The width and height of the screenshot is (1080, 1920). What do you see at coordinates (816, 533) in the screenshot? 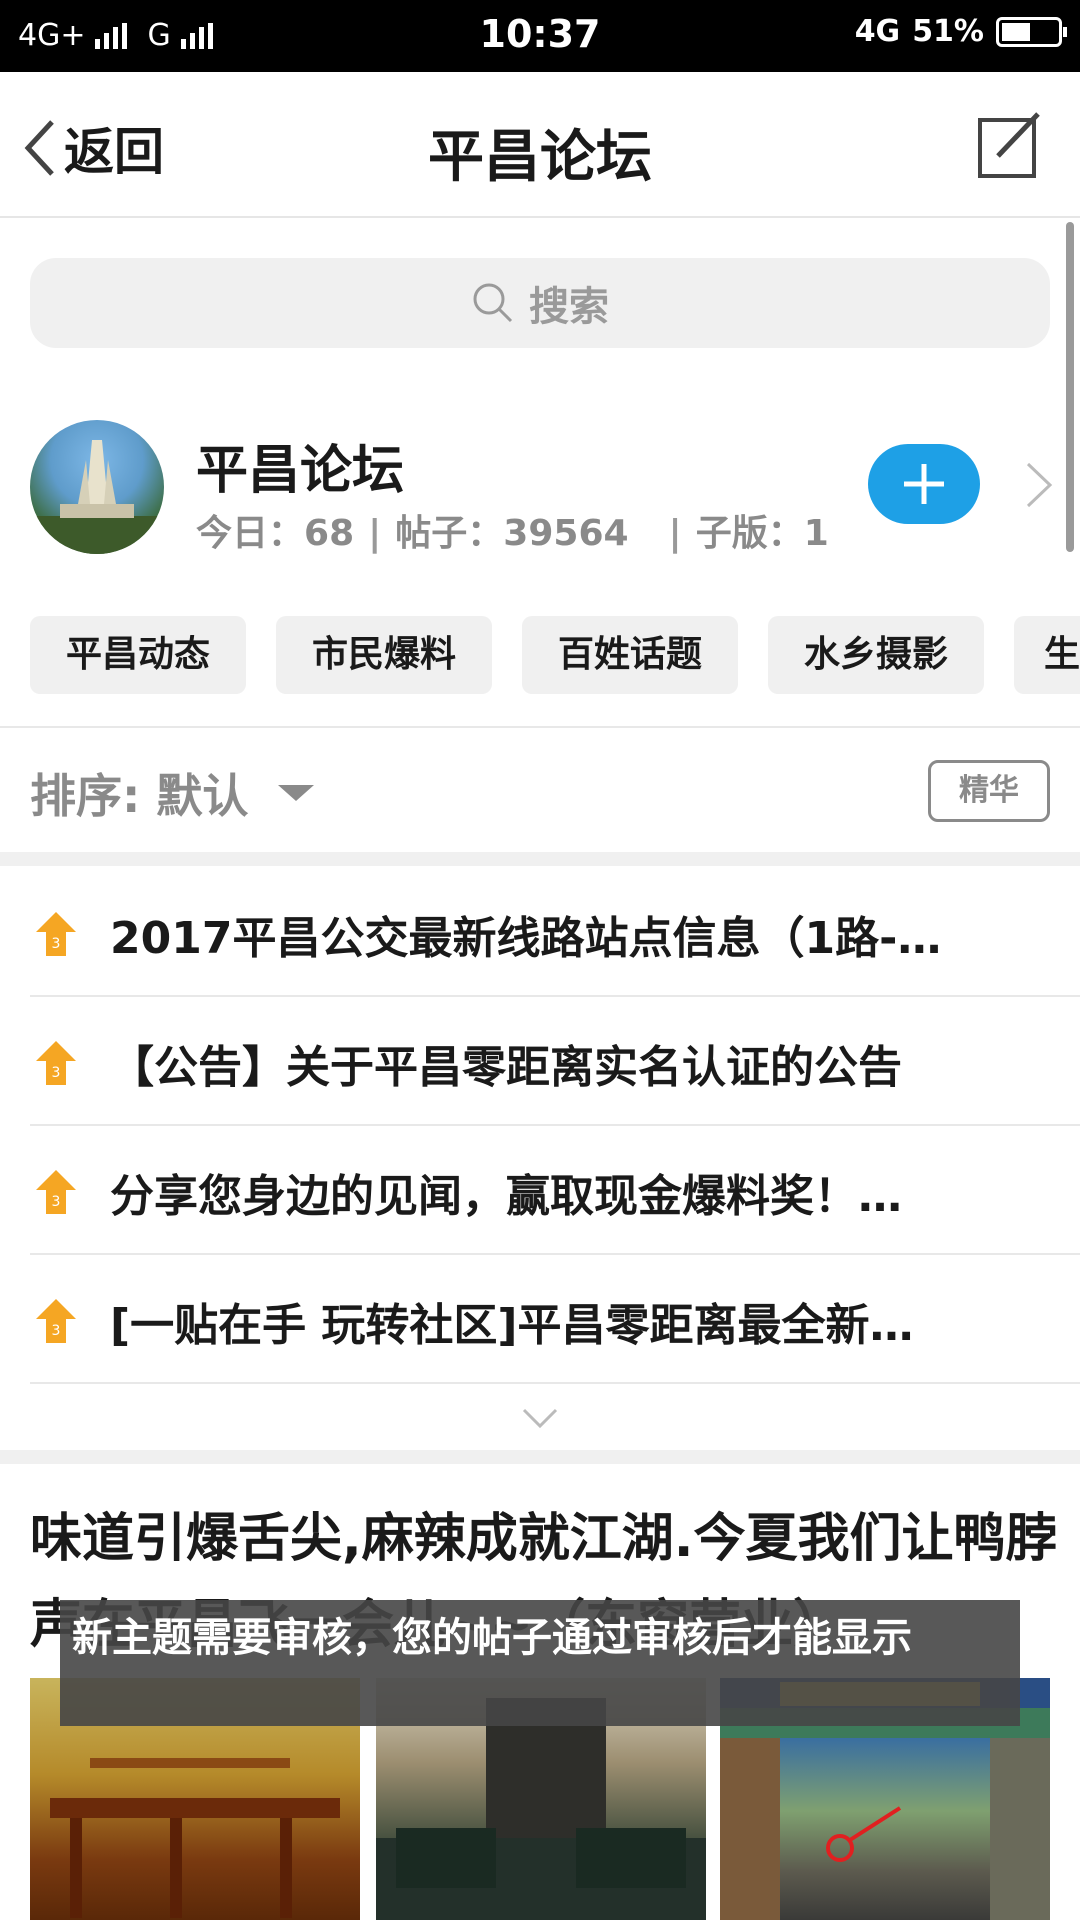
I see `sub-count: 1` at bounding box center [816, 533].